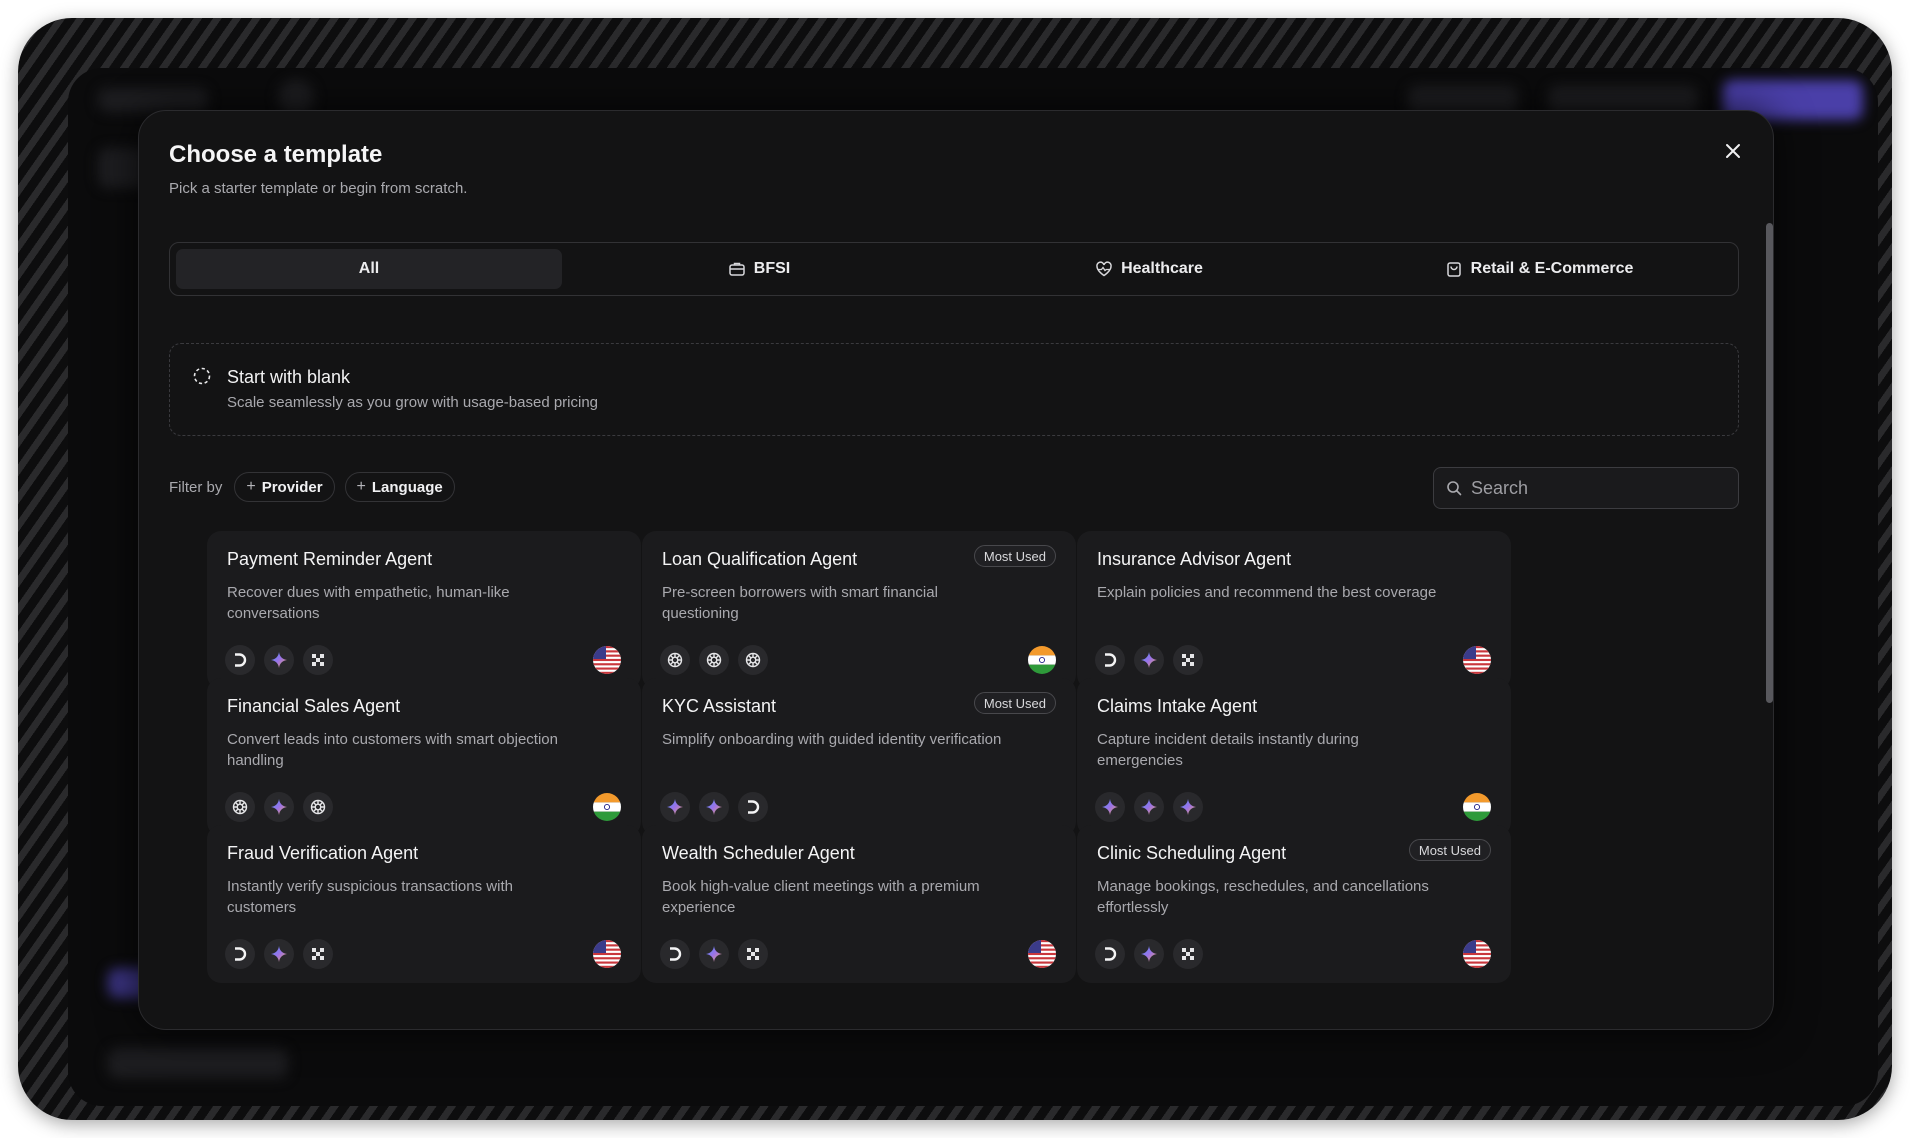 This screenshot has height=1138, width=1910. Describe the element at coordinates (1192, 853) in the screenshot. I see `card-title: Clinic Scheduling Agent` at that location.